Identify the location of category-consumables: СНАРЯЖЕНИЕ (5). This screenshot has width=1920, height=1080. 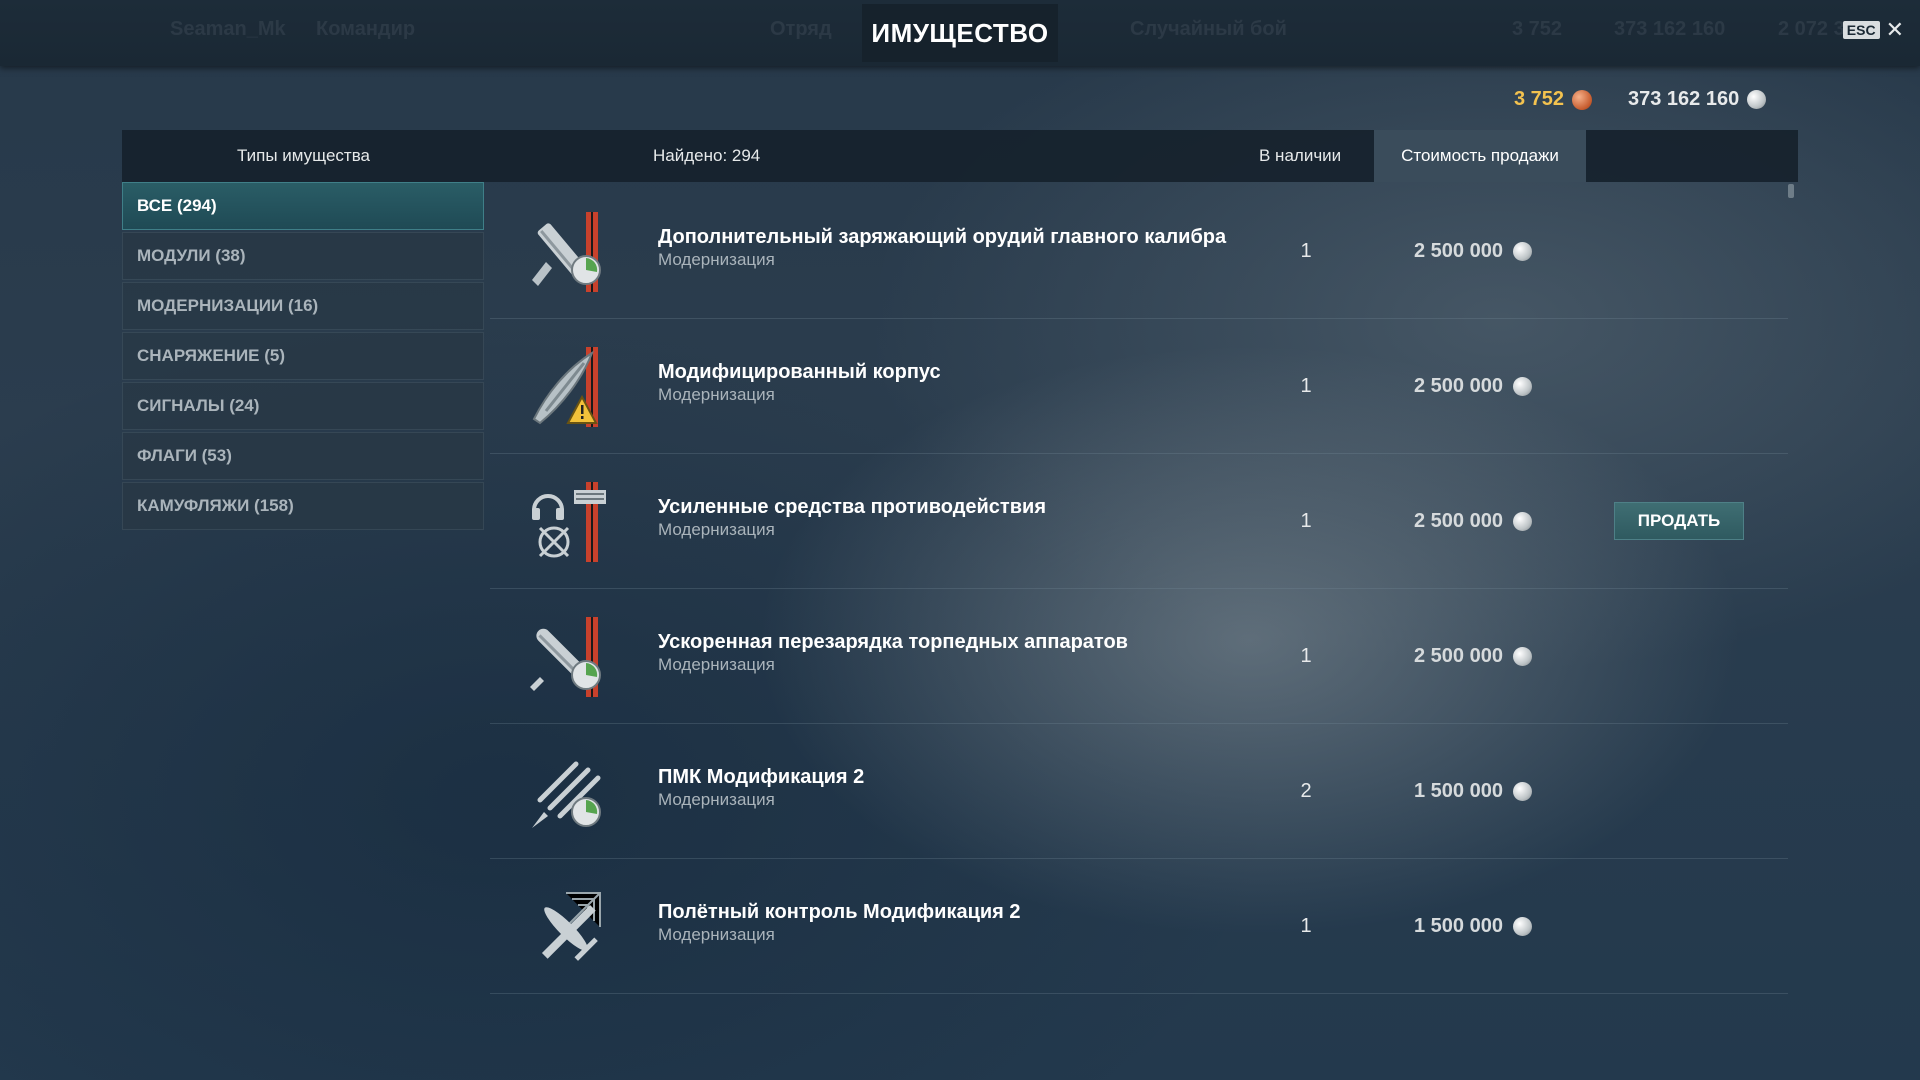
(303, 356).